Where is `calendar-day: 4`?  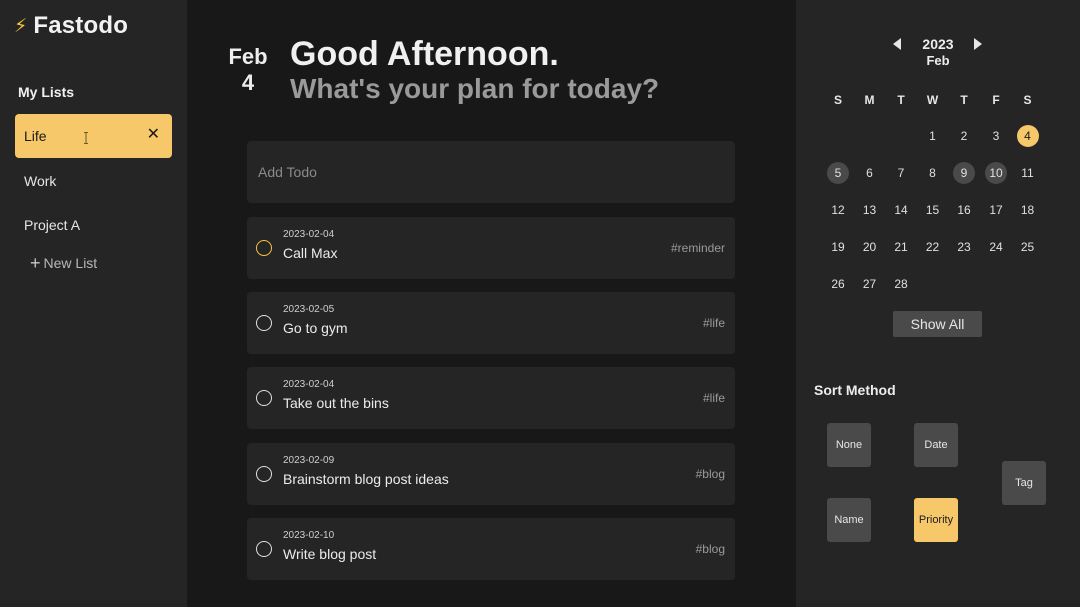
calendar-day: 4 is located at coordinates (1027, 136).